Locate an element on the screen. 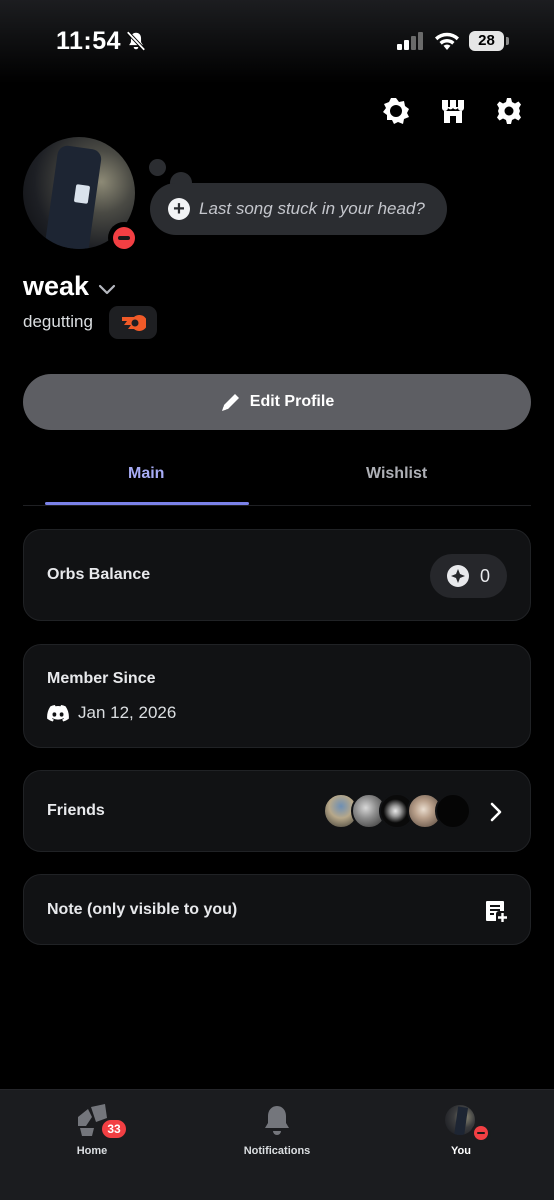 This screenshot has width=554, height=1200. status-time: 11:54 is located at coordinates (89, 41).